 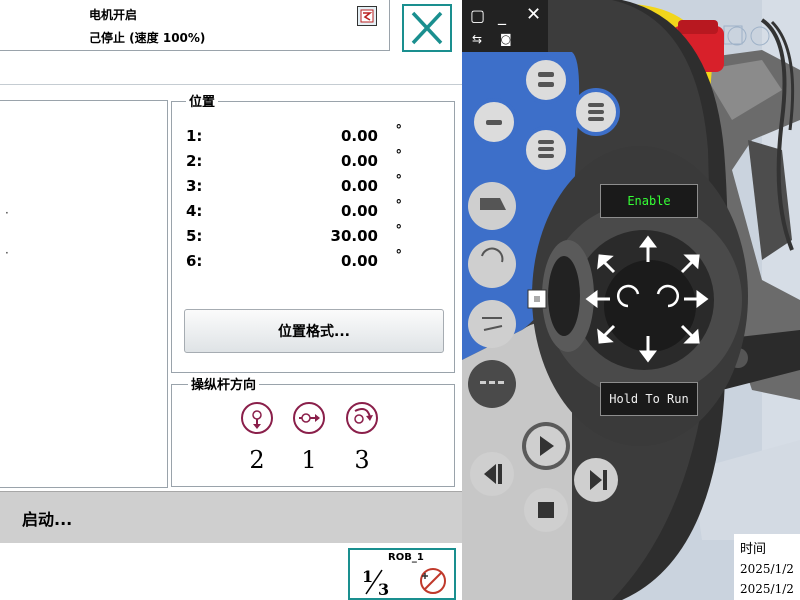 What do you see at coordinates (202, 100) in the screenshot?
I see `position-legend: 位置` at bounding box center [202, 100].